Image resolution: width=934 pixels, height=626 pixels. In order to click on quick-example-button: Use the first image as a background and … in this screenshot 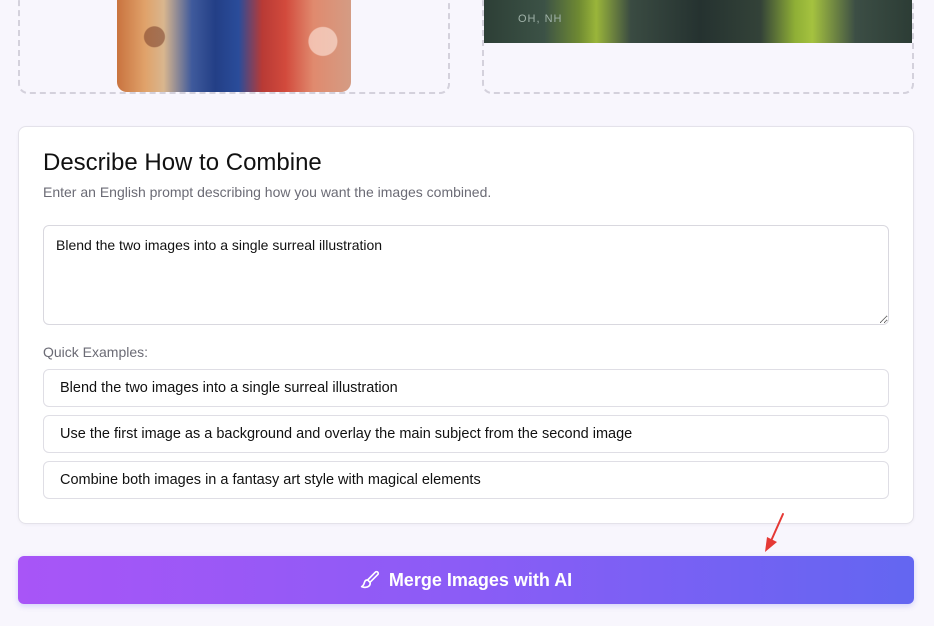, I will do `click(466, 434)`.